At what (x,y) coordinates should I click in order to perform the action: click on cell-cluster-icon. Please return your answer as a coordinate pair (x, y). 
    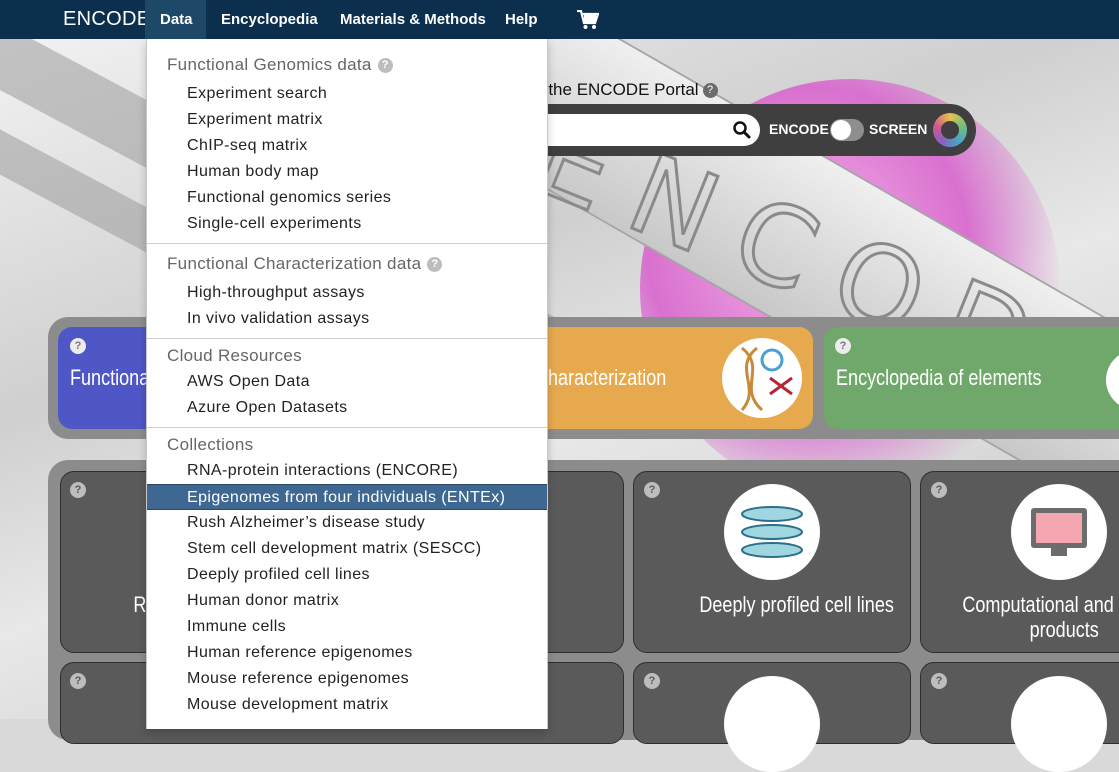
    Looking at the image, I should click on (772, 724).